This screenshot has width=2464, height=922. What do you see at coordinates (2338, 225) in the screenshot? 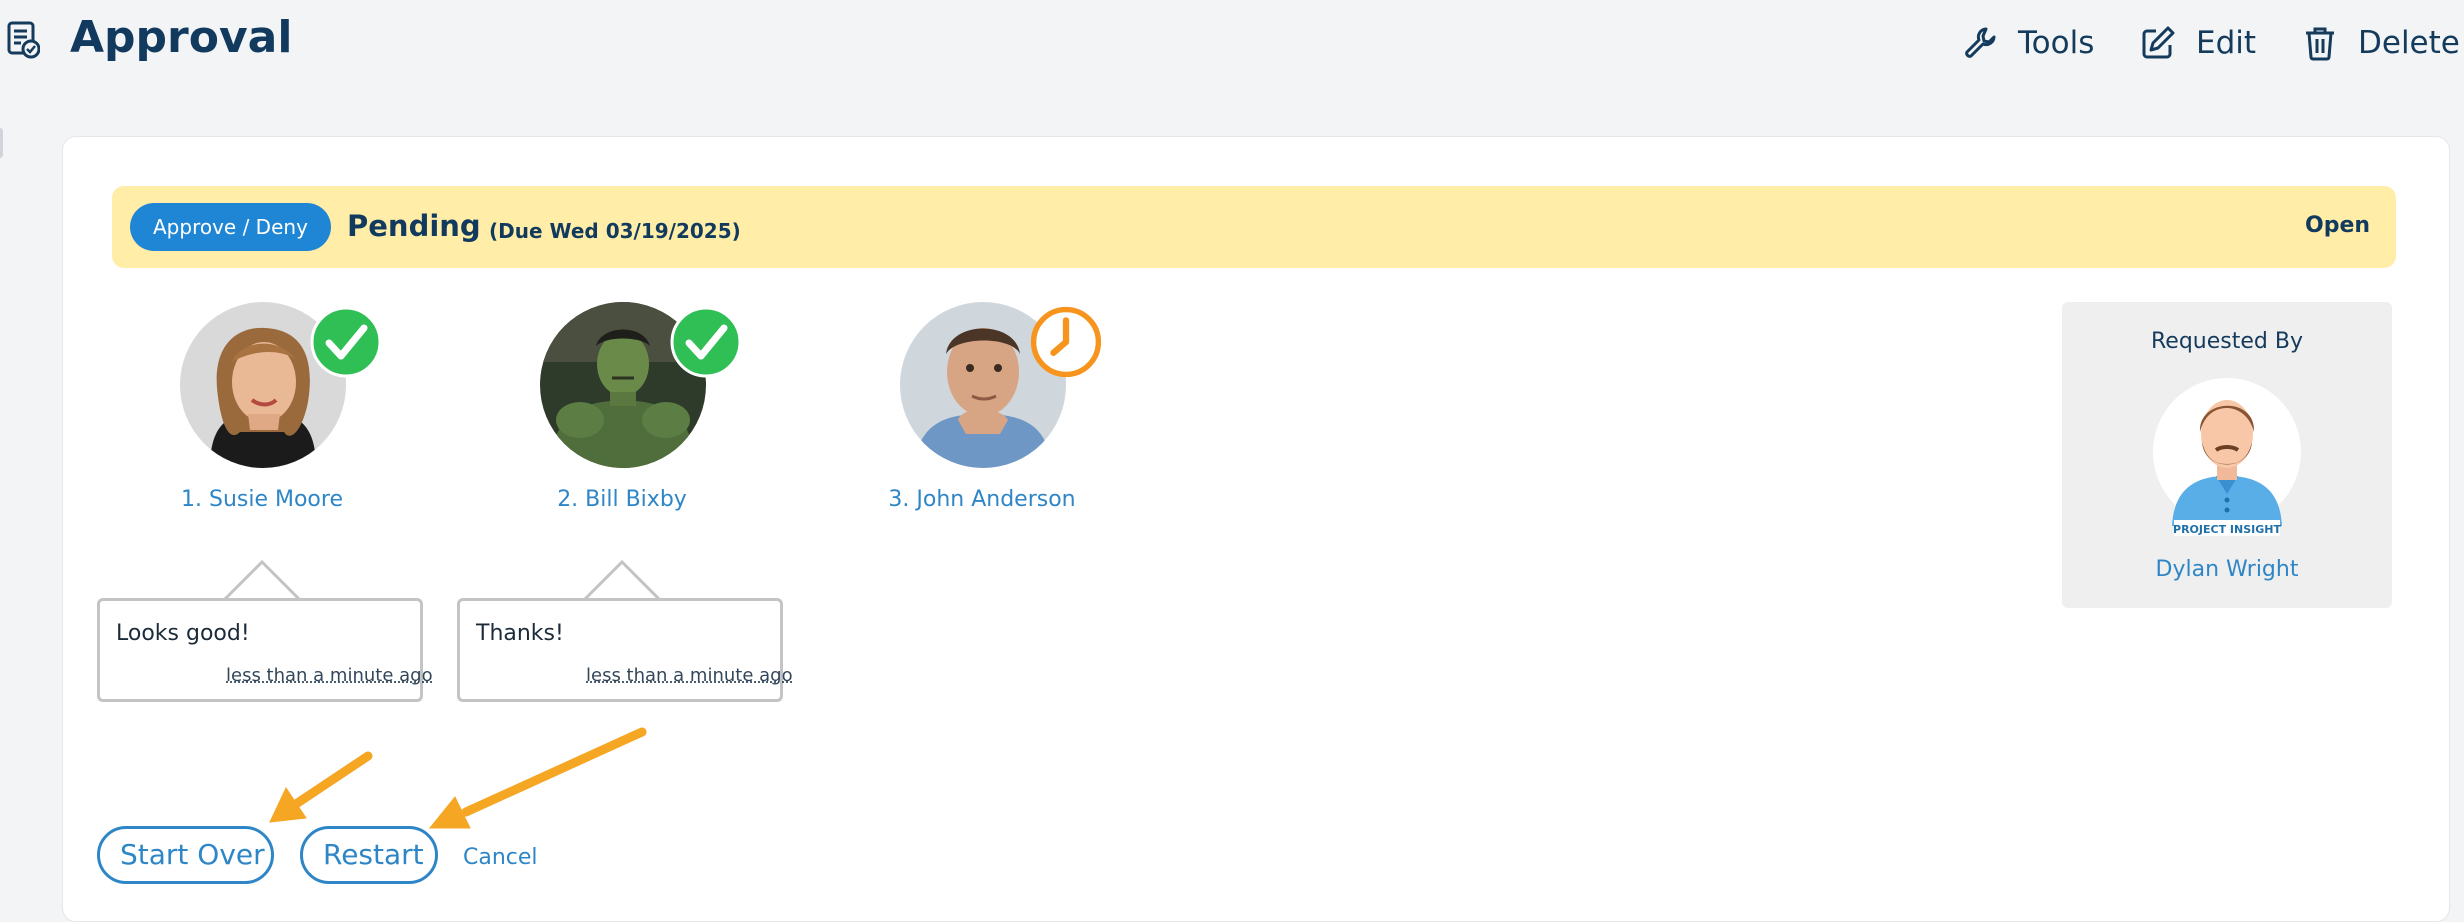
I see `state-label: Open` at bounding box center [2338, 225].